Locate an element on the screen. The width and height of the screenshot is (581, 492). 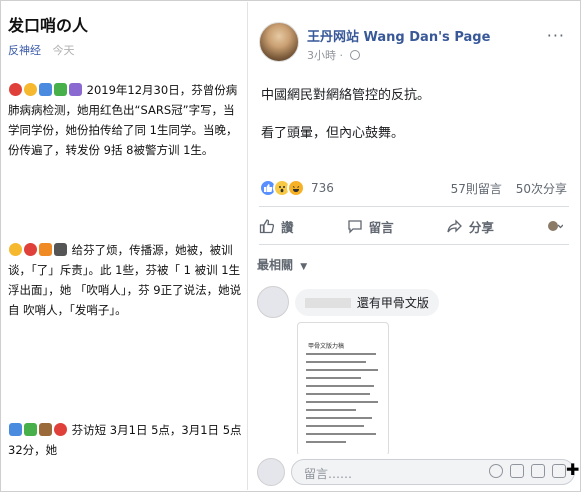
mouse-cursor-icon: ✚ is located at coordinates (573, 469).